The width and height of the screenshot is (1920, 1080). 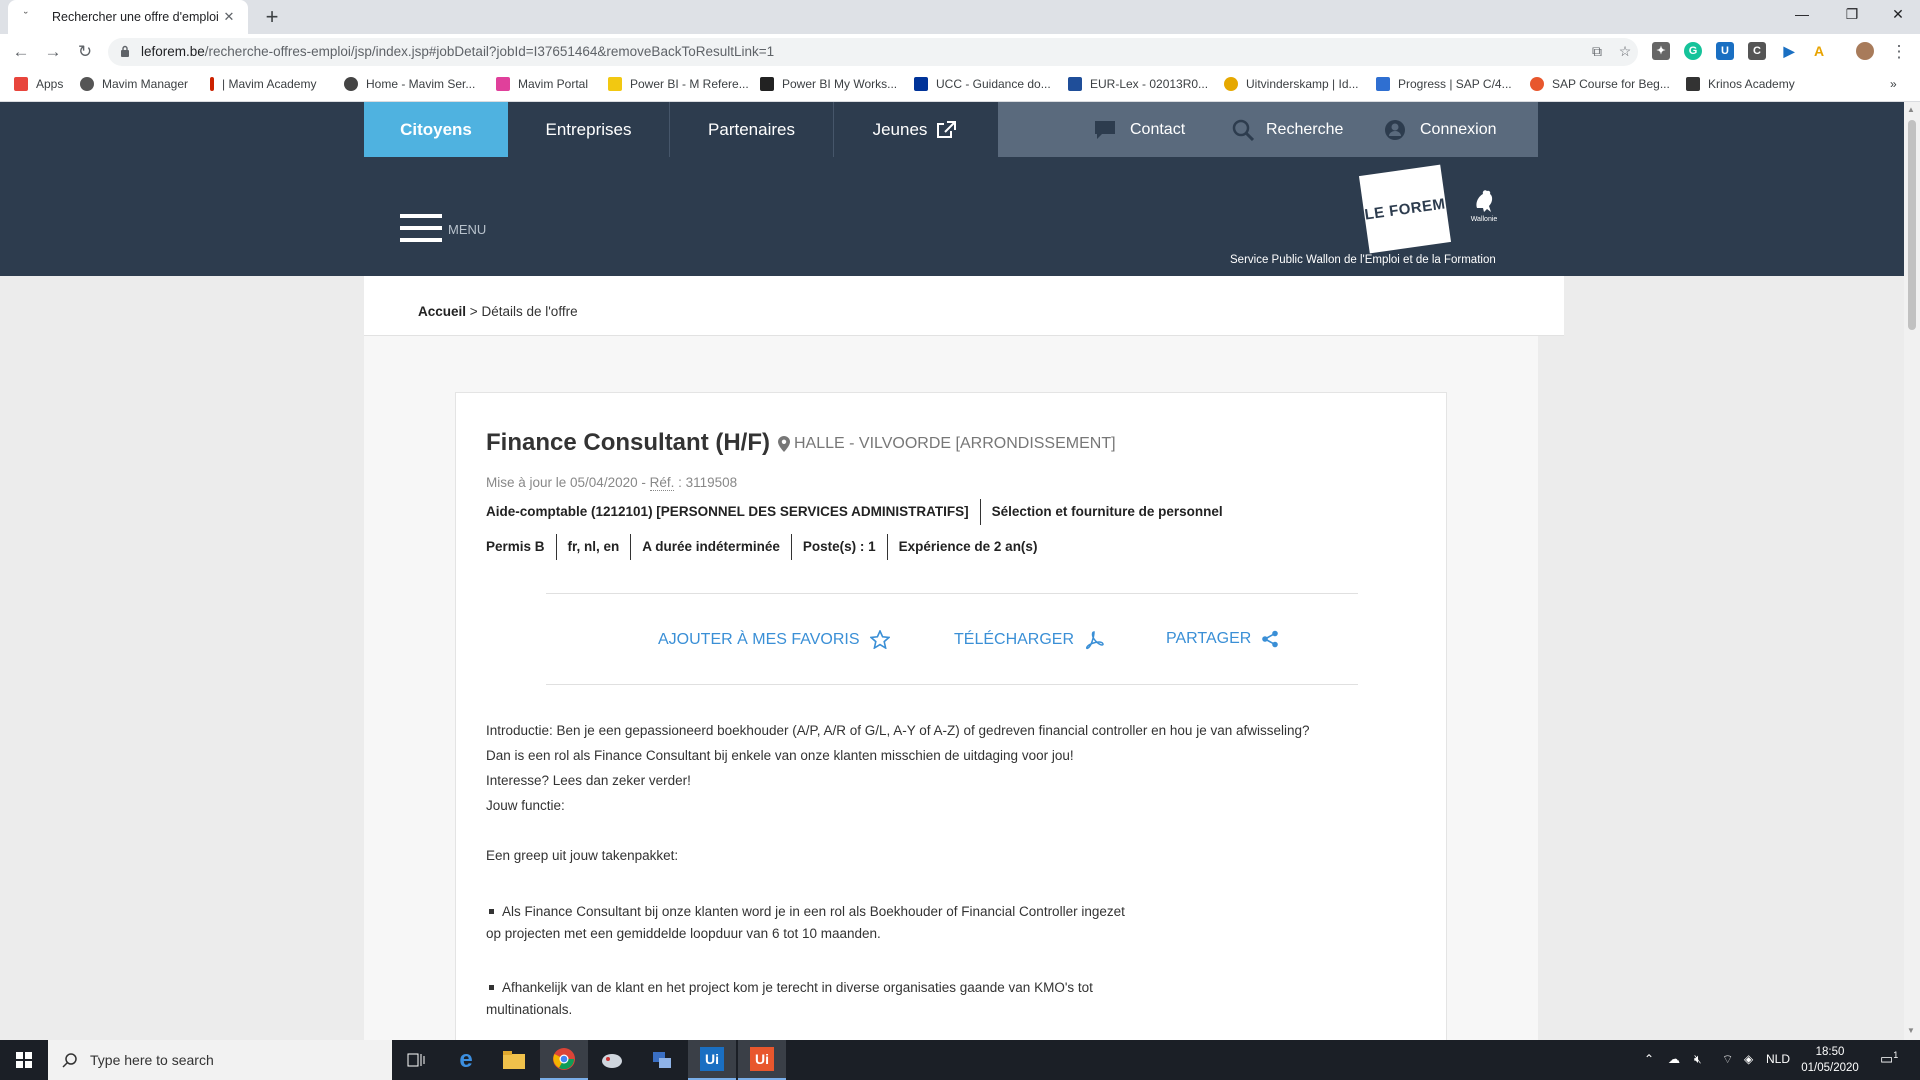 I want to click on reload-icon: ↻, so click(x=85, y=52).